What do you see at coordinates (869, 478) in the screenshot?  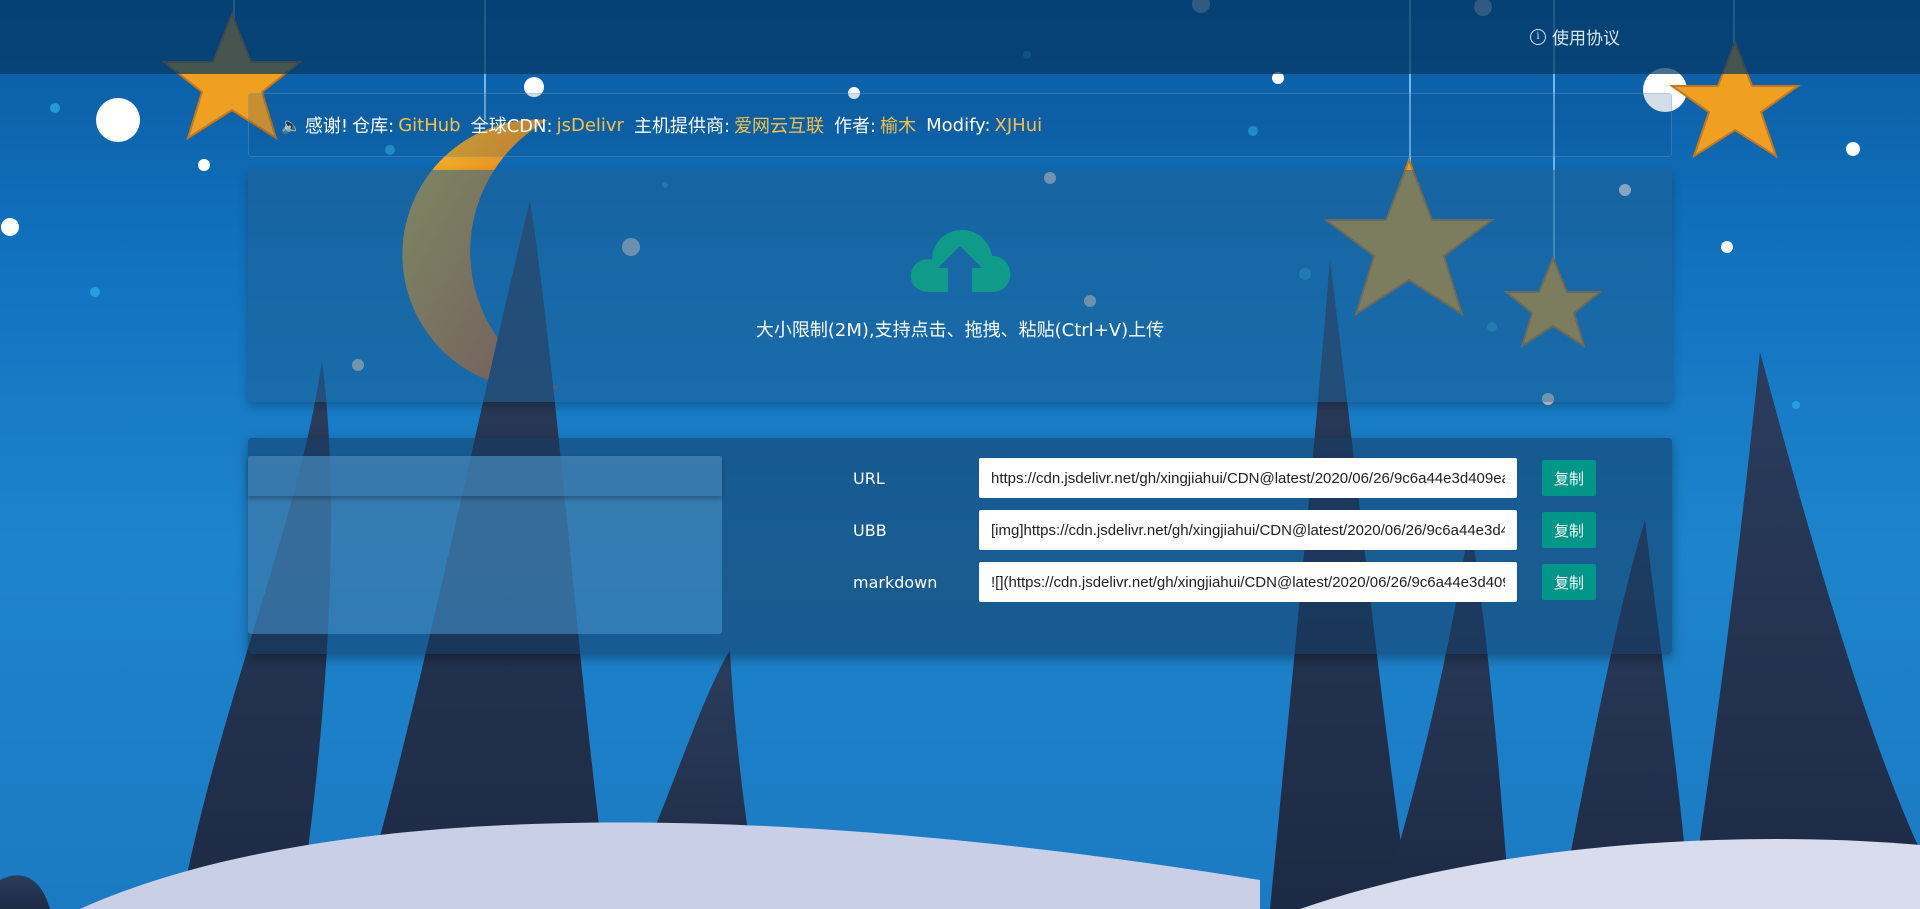 I see `url-label: URL` at bounding box center [869, 478].